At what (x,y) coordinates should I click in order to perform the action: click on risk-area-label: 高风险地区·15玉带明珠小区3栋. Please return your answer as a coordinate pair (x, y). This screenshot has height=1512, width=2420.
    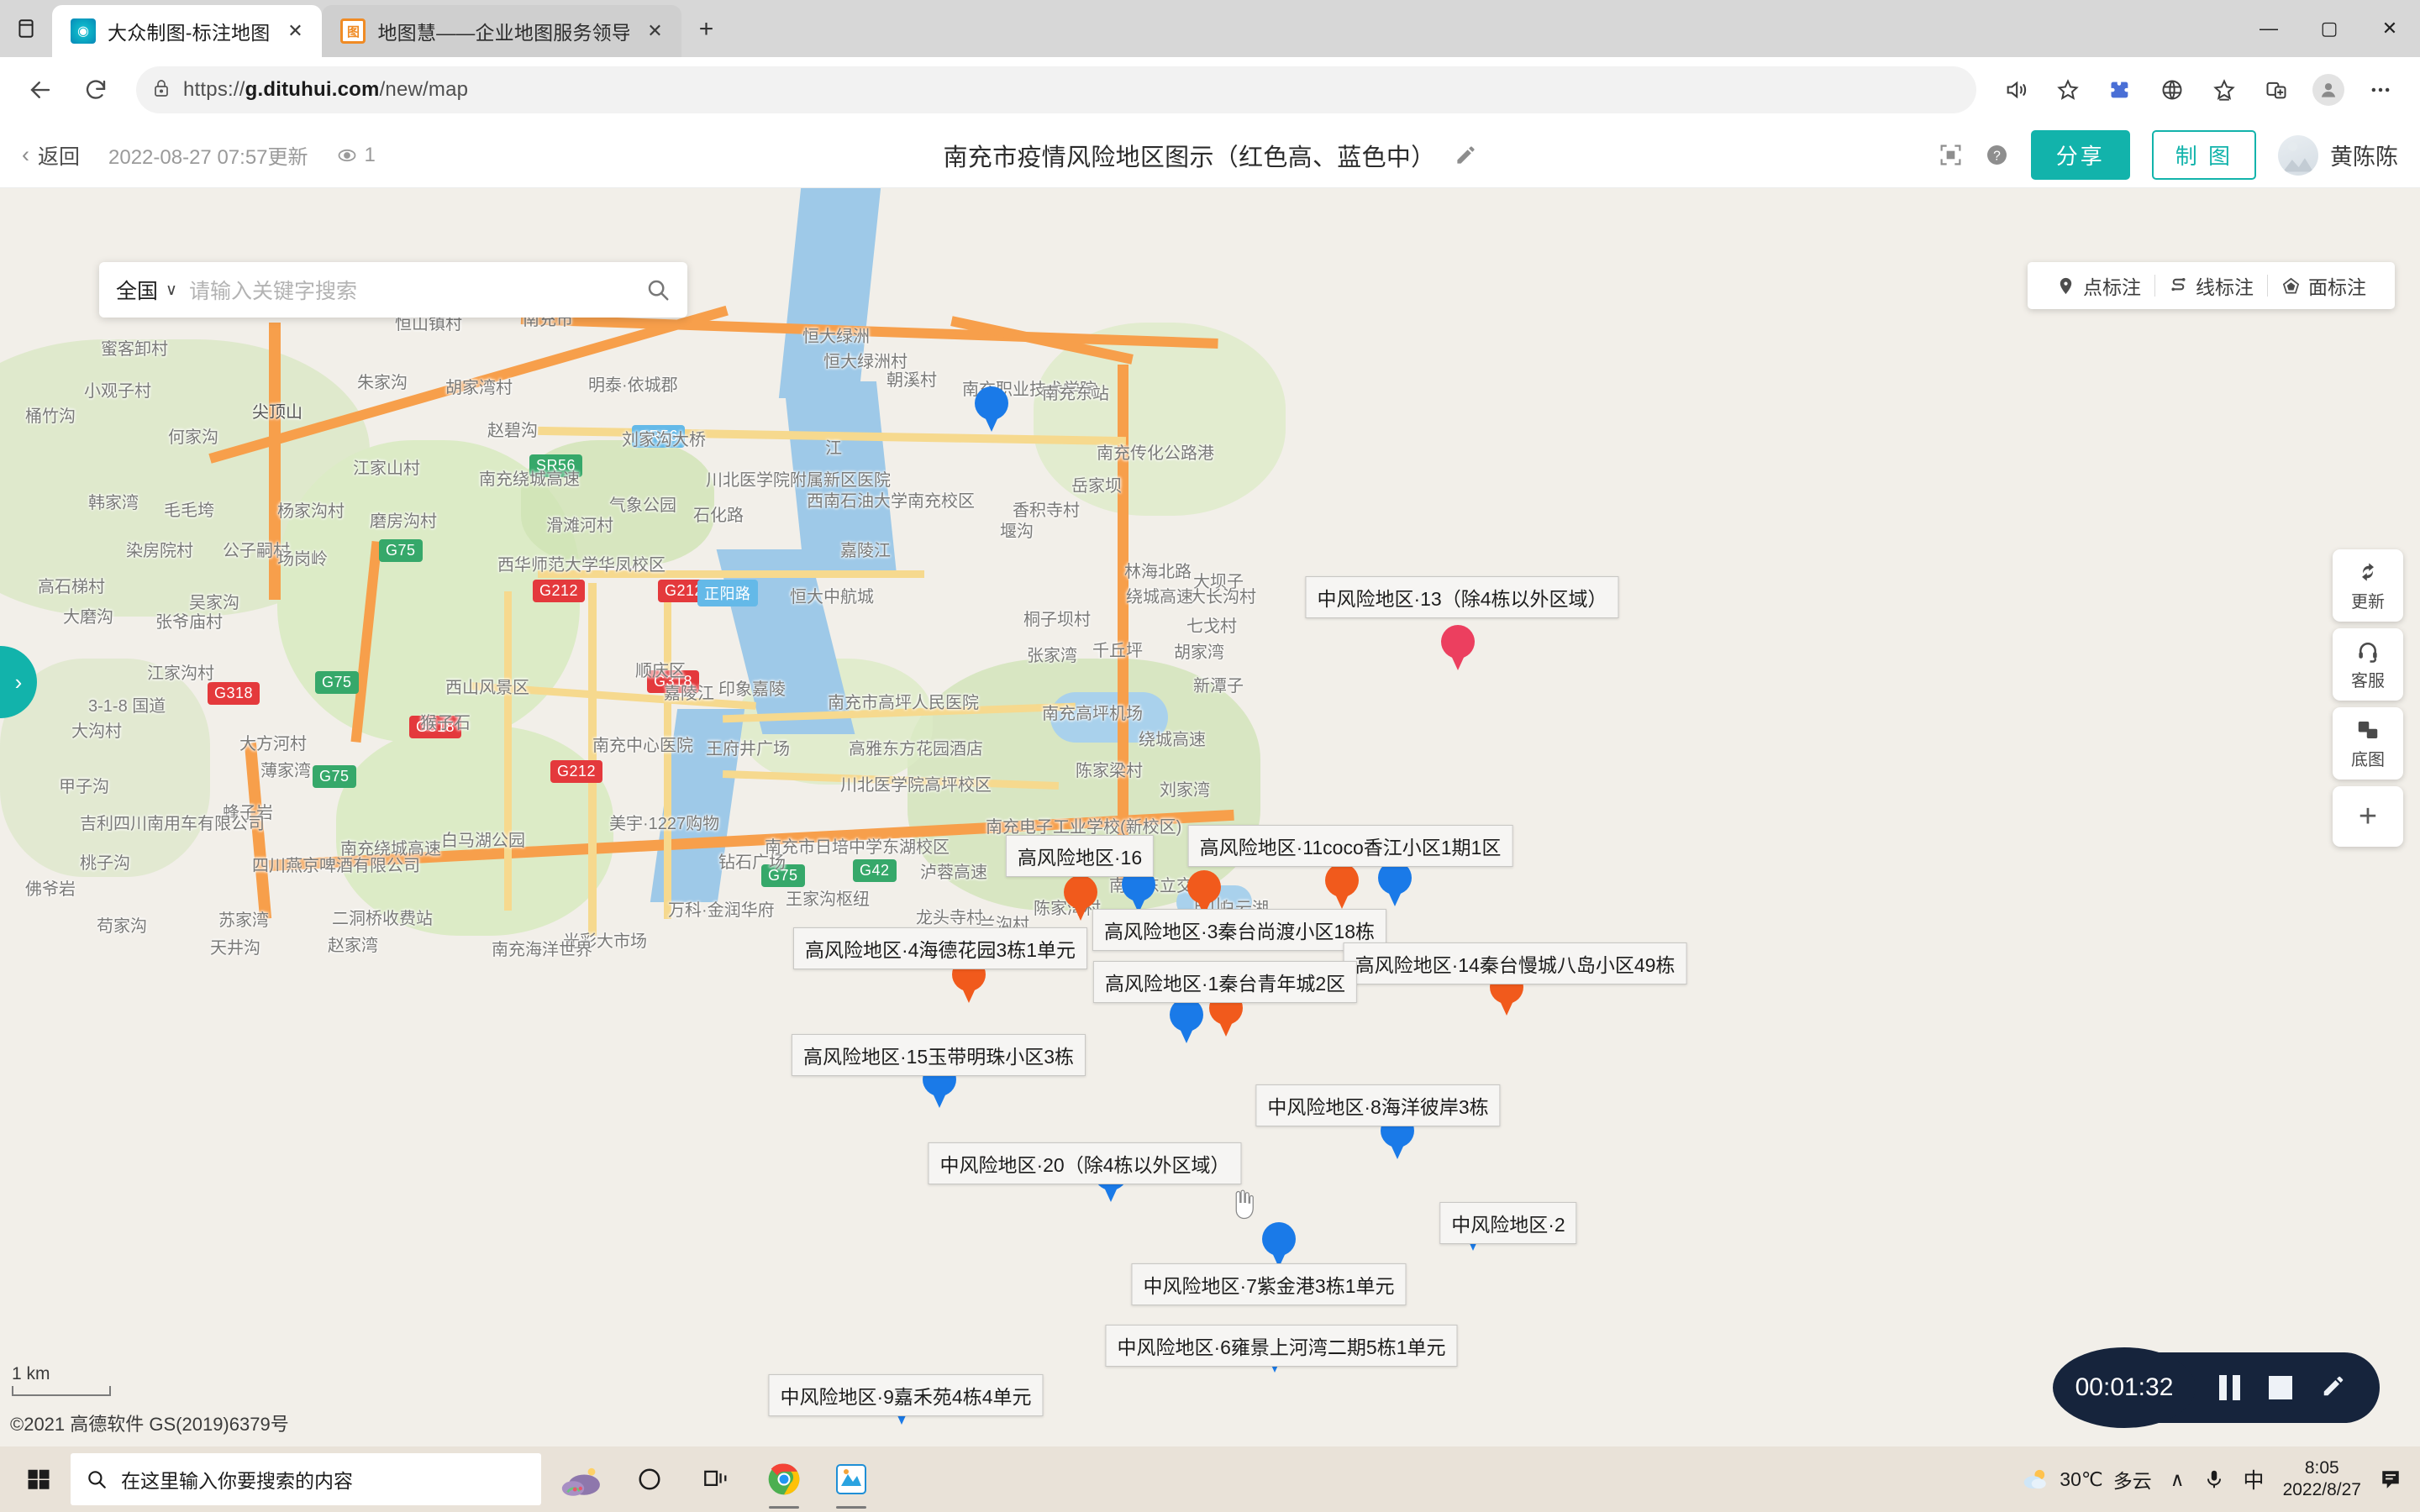
    Looking at the image, I should click on (938, 1055).